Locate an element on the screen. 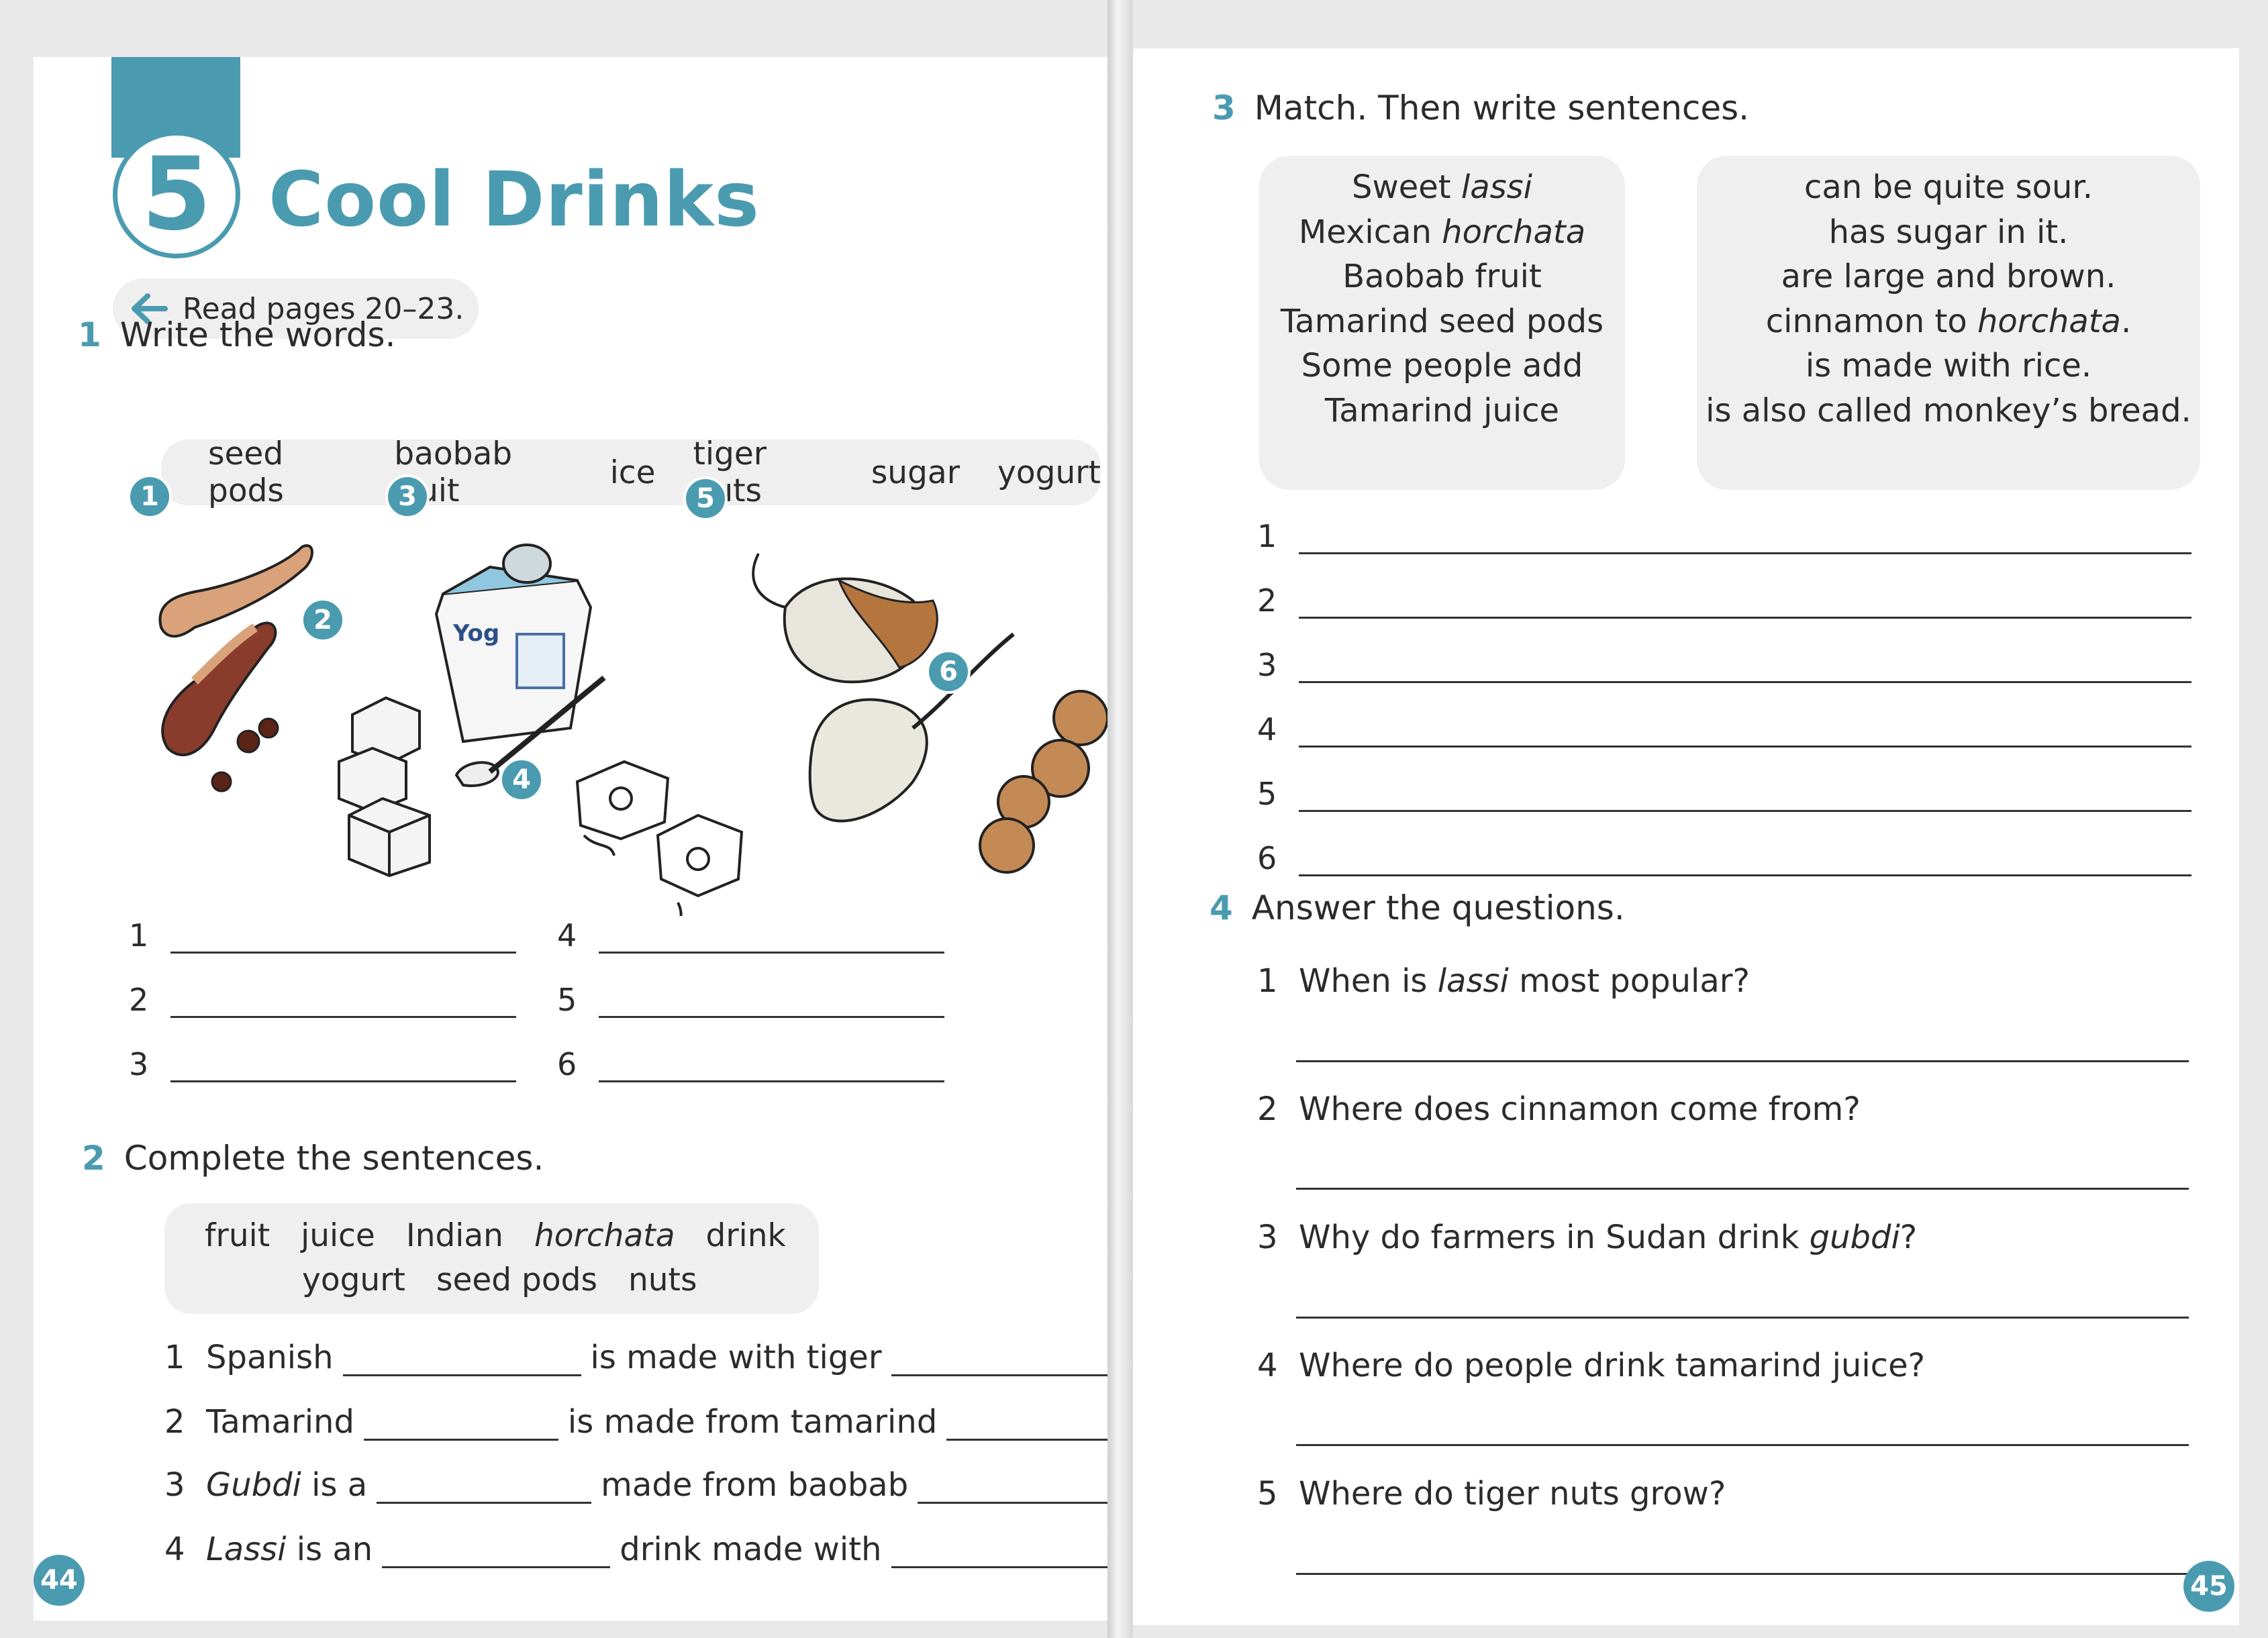  picture-label-2: 2 is located at coordinates (323, 620).